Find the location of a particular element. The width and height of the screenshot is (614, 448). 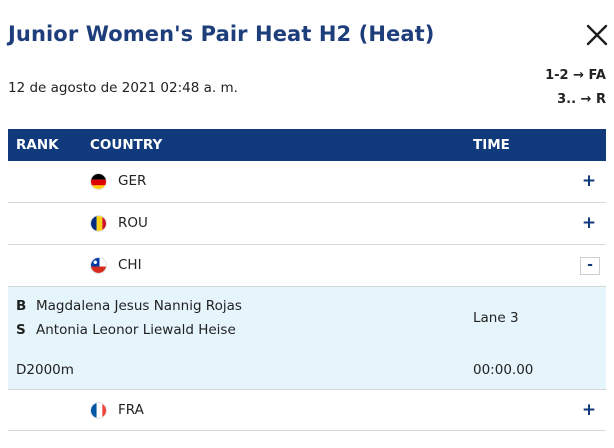

column-header-time: TIME is located at coordinates (491, 145).